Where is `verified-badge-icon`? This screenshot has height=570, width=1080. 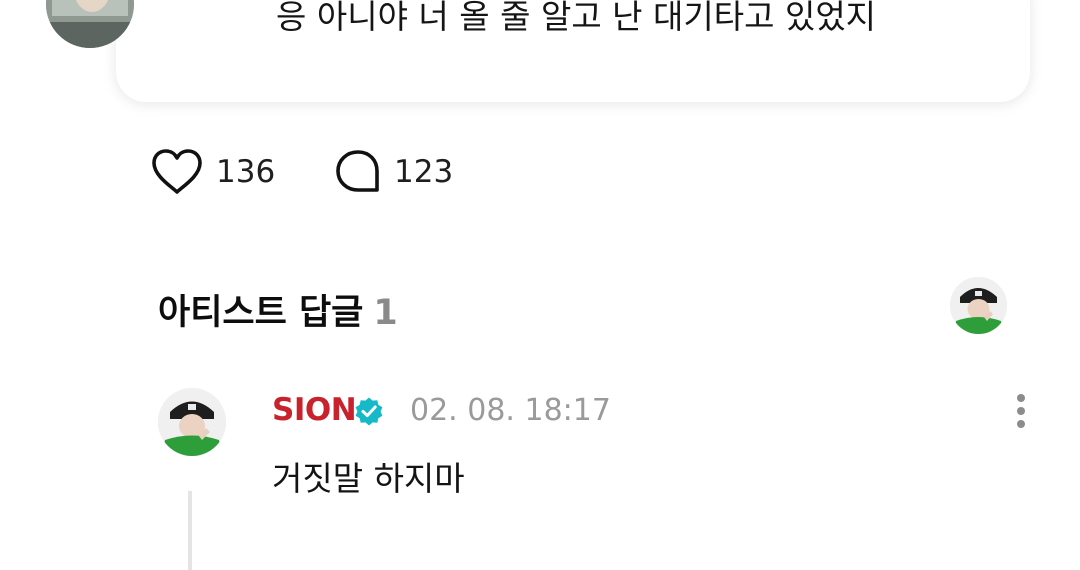
verified-badge-icon is located at coordinates (369, 411).